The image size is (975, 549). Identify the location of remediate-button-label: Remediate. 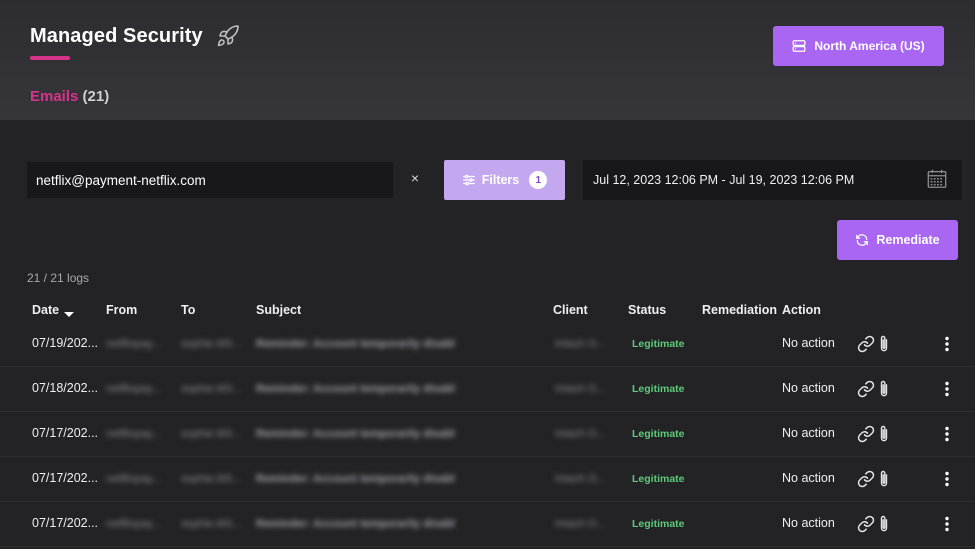
(908, 240).